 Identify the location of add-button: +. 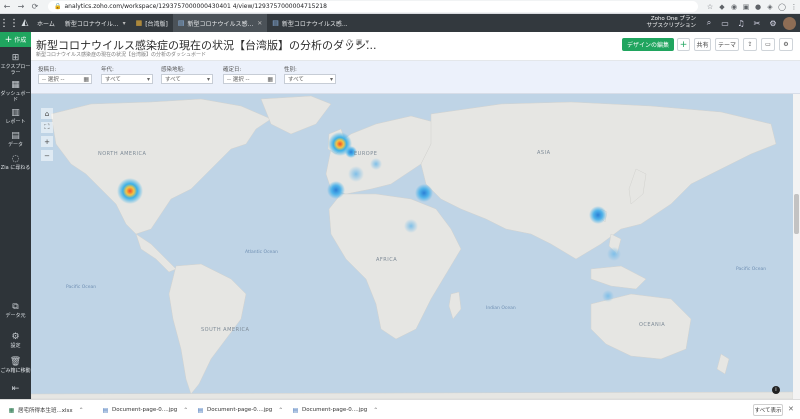
(683, 44).